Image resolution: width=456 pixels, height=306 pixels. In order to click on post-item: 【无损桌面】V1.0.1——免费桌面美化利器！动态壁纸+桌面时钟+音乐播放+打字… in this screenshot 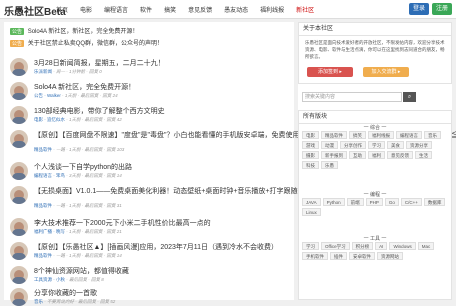, I will do `click(170, 200)`.